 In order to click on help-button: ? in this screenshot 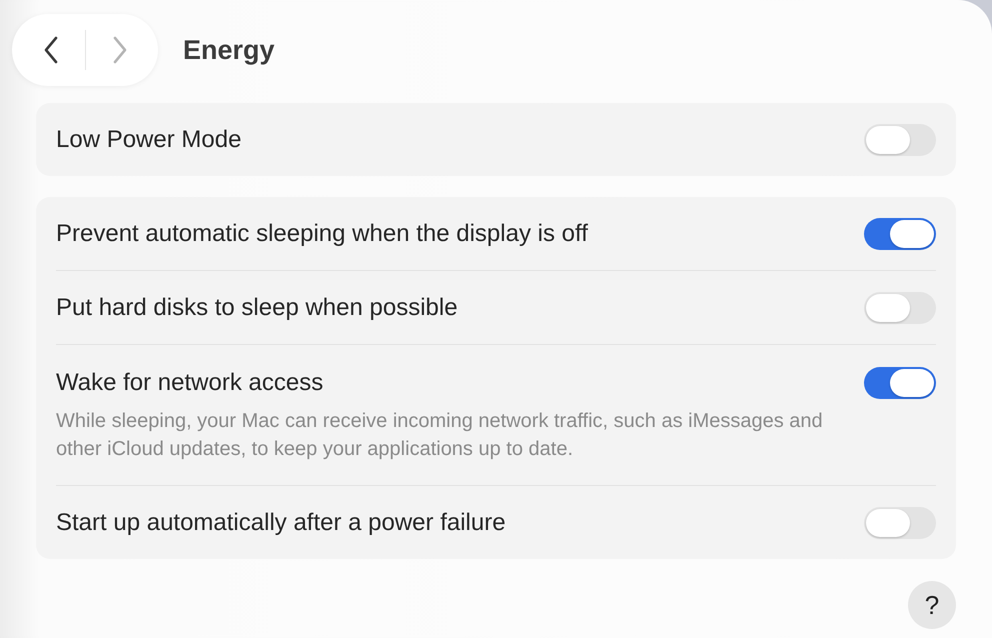, I will do `click(932, 605)`.